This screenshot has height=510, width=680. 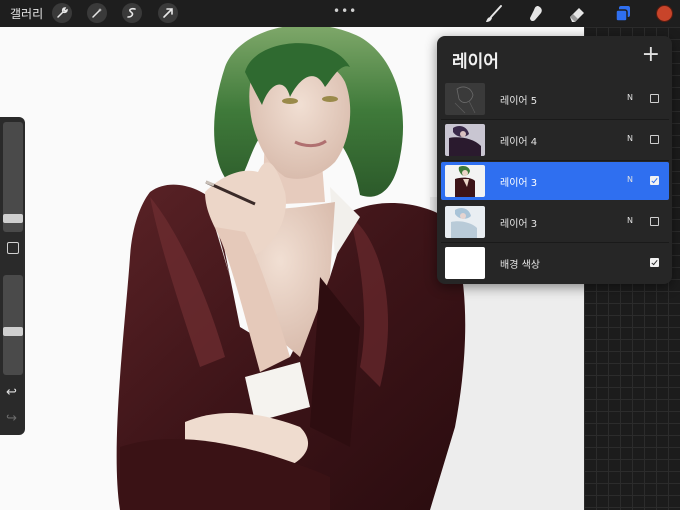 I want to click on transform-arrow-icon, so click(x=168, y=13).